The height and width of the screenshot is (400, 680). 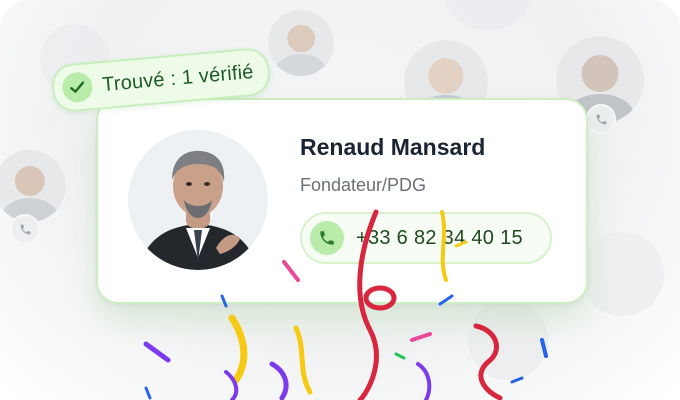 What do you see at coordinates (439, 237) in the screenshot?
I see `phone-number: +33 6 82 34 40 15` at bounding box center [439, 237].